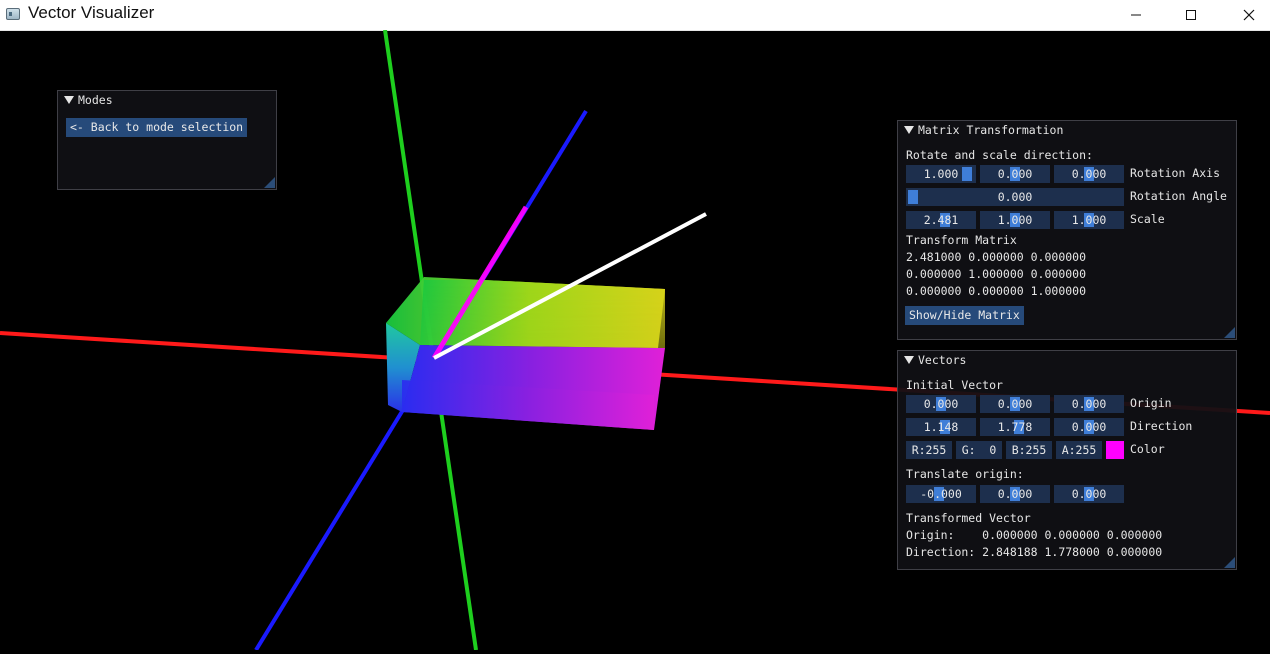  What do you see at coordinates (941, 174) in the screenshot?
I see `rotation-axis-x-slider: 1.000` at bounding box center [941, 174].